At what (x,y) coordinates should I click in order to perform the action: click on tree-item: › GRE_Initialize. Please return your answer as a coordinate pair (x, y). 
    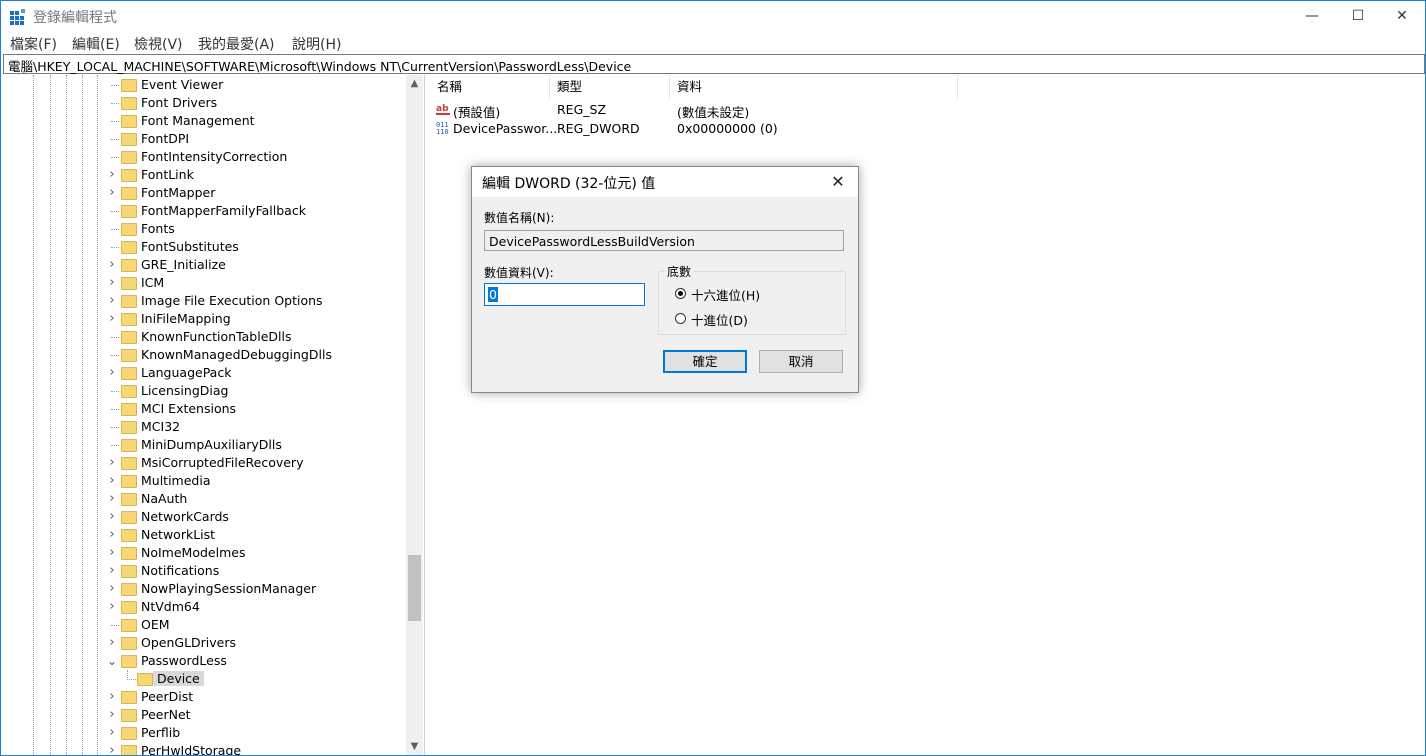
    Looking at the image, I should click on (203, 265).